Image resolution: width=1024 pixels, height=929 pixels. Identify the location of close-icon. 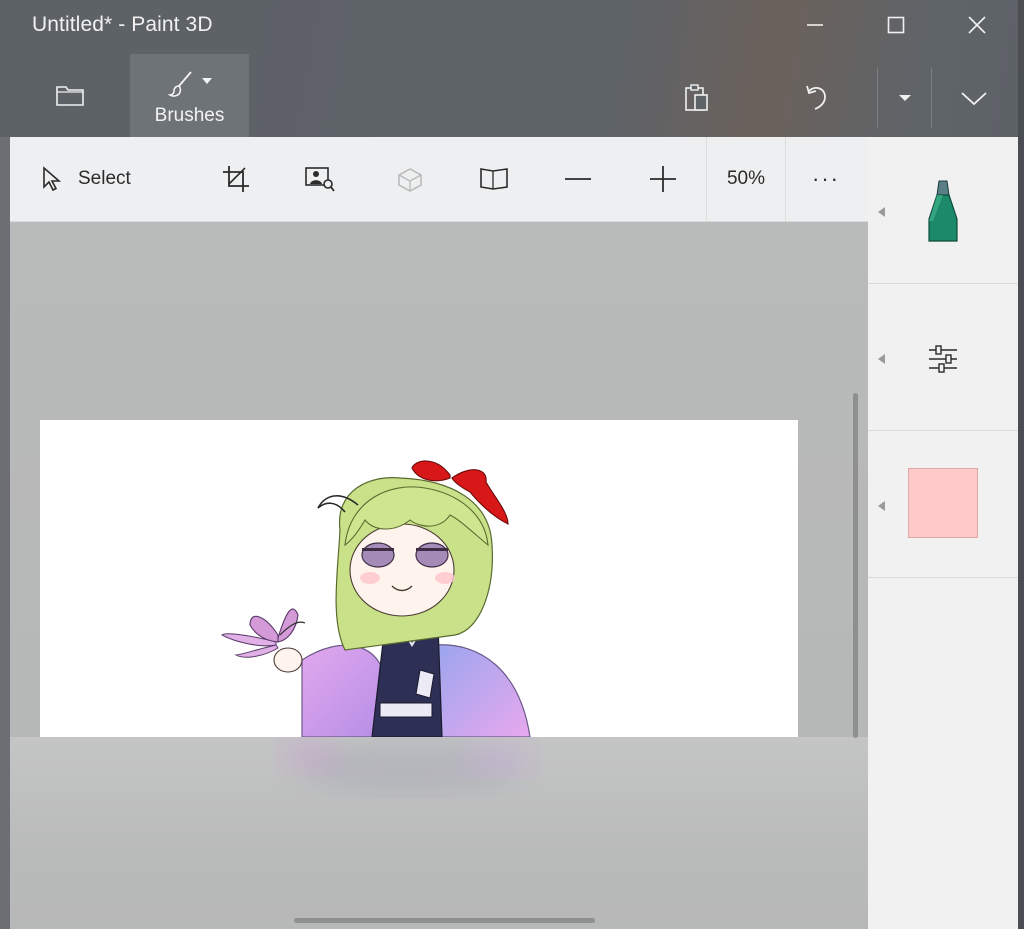
(977, 25).